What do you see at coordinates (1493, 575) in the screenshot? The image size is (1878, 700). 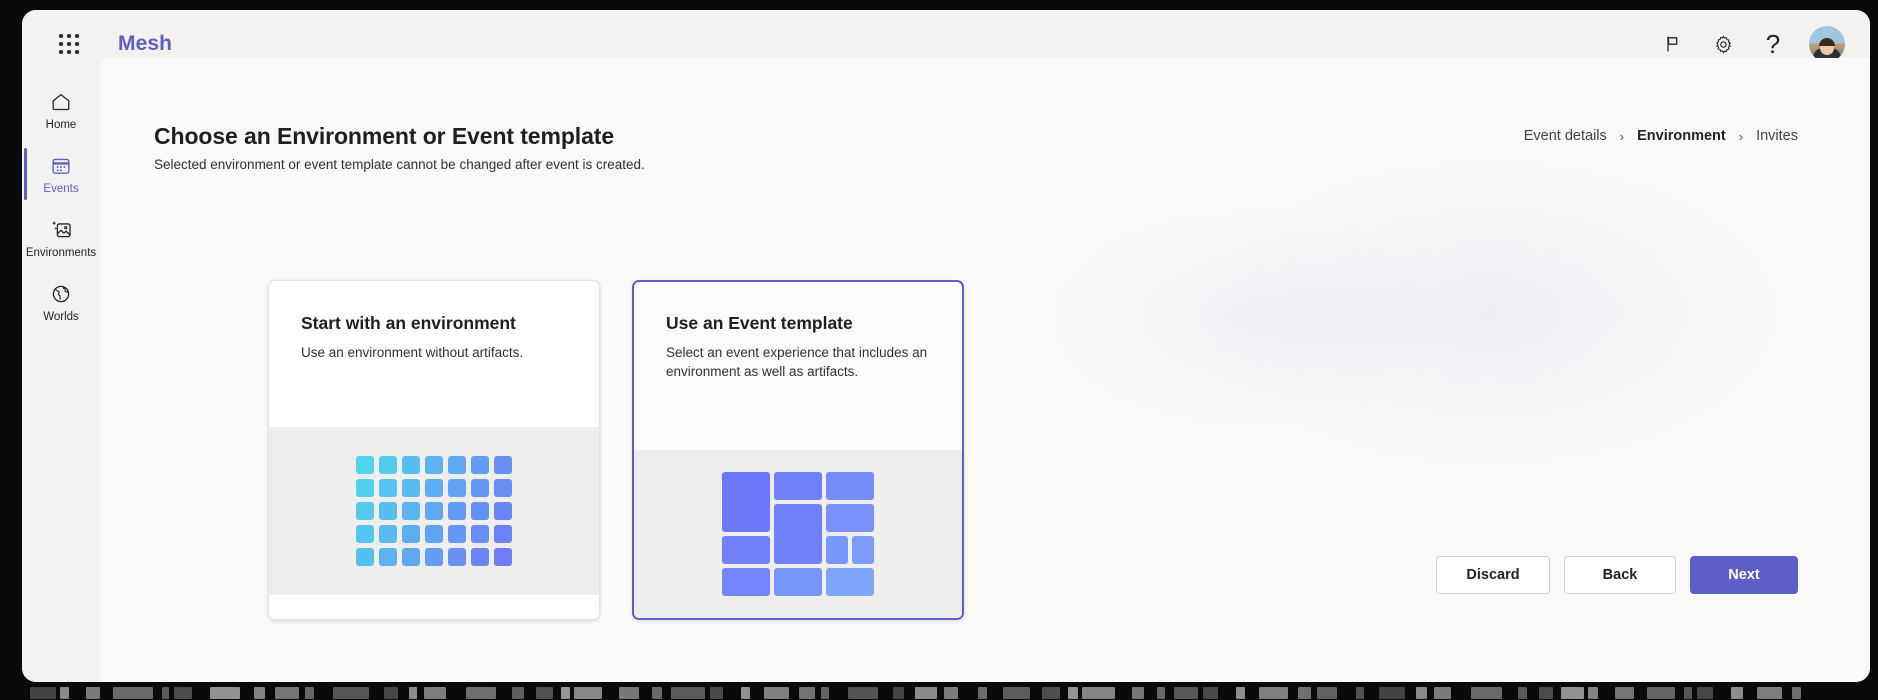 I see `discard-button: Discard` at bounding box center [1493, 575].